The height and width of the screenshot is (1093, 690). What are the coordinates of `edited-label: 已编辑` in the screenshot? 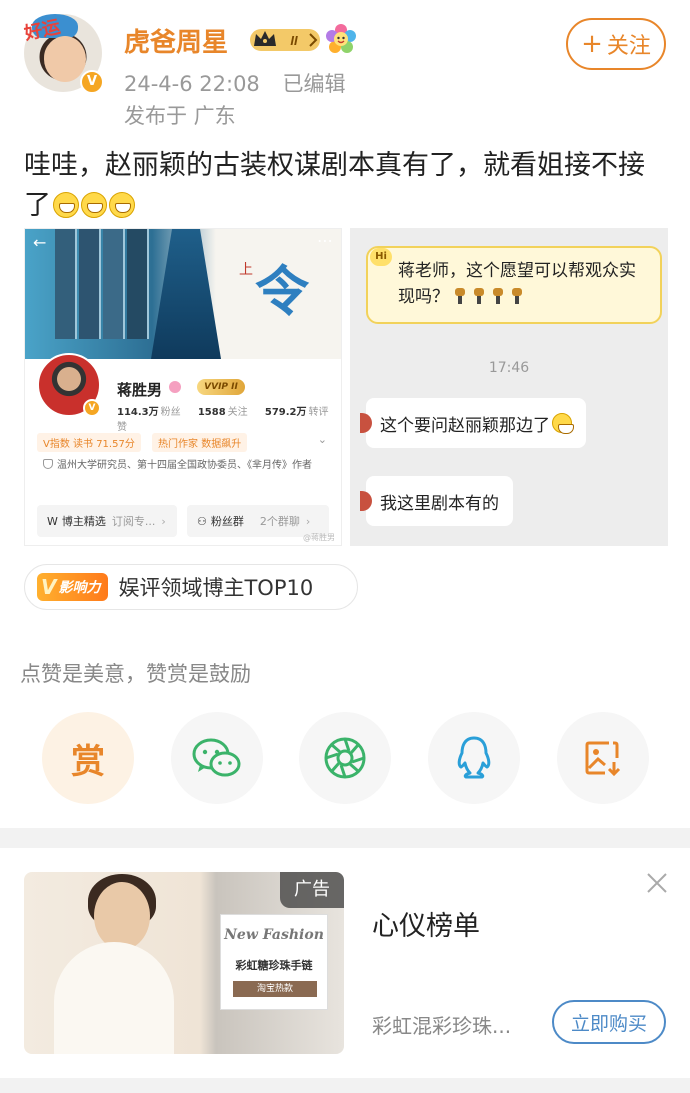 It's located at (313, 84).